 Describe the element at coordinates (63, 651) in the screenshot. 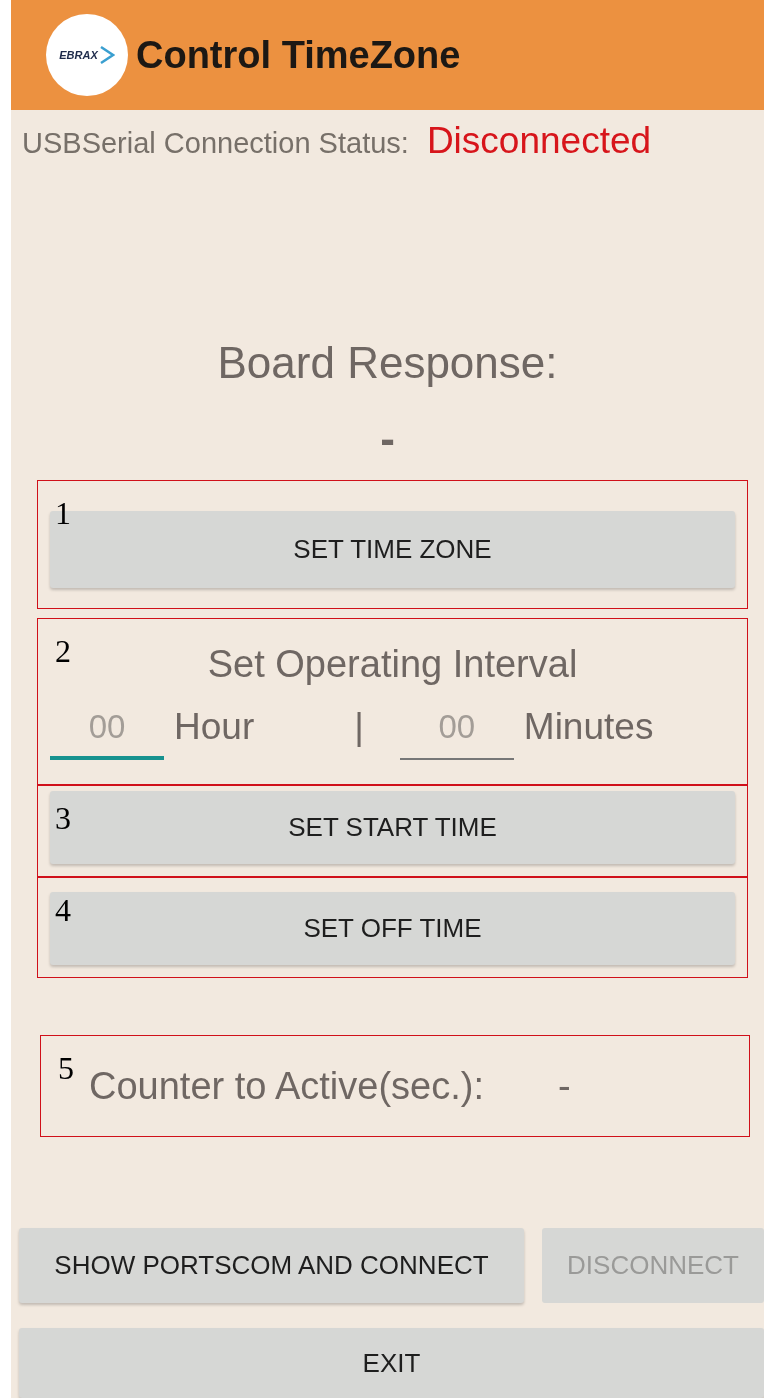

I see `annotation-number: 2` at that location.